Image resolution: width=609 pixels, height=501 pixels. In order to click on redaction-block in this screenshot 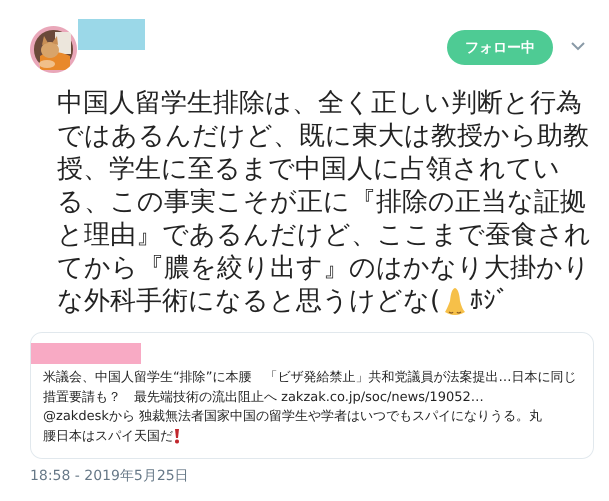, I will do `click(111, 34)`.